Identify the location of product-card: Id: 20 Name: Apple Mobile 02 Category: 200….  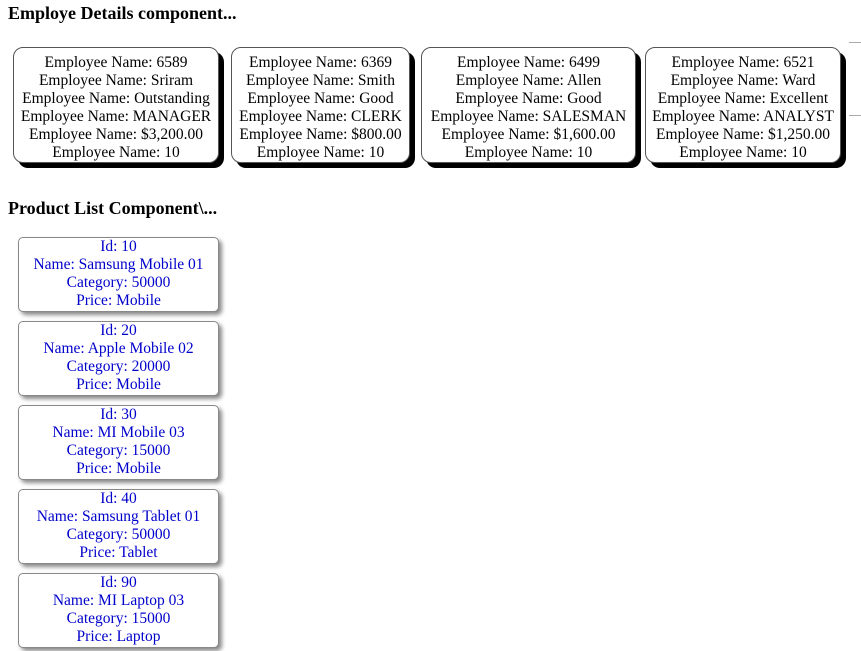
(118, 358).